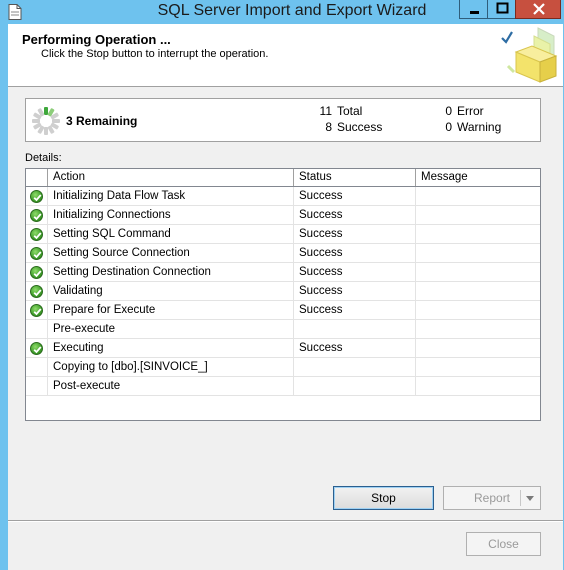 The height and width of the screenshot is (570, 564). I want to click on warning-label: Warning, so click(479, 127).